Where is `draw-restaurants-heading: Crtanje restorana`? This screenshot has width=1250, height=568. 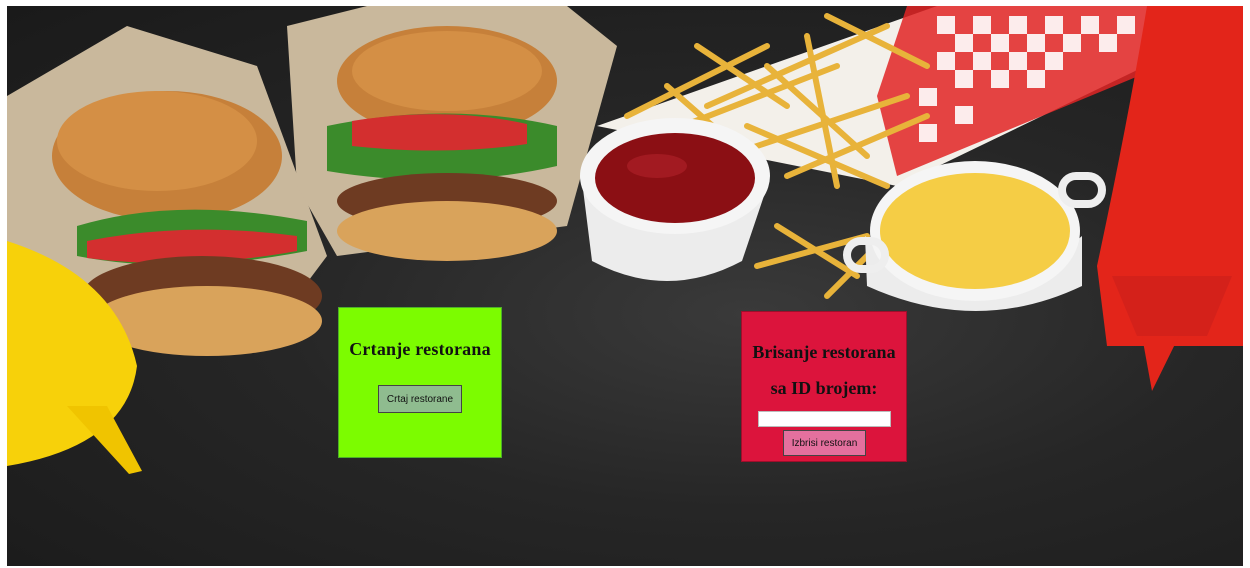
draw-restaurants-heading: Crtanje restorana is located at coordinates (420, 349).